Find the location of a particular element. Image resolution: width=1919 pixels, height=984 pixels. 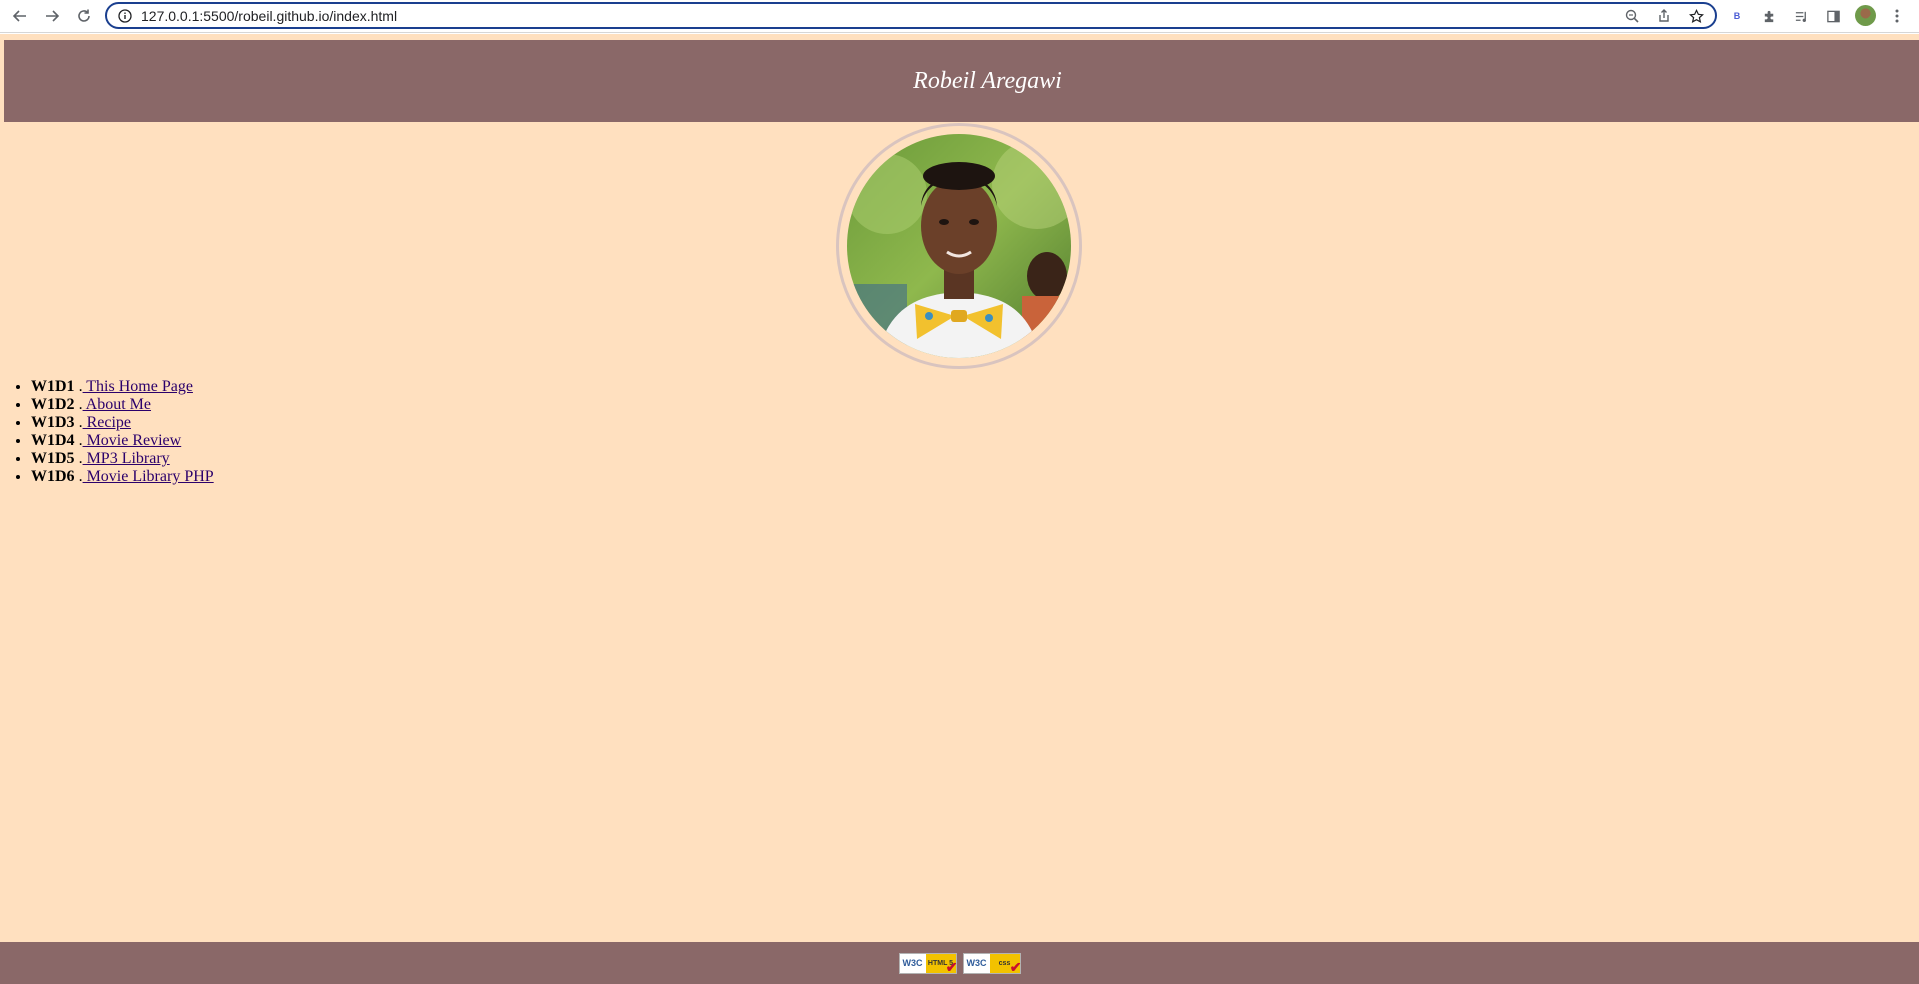

site-title: Robeil Aregawi is located at coordinates (987, 80).